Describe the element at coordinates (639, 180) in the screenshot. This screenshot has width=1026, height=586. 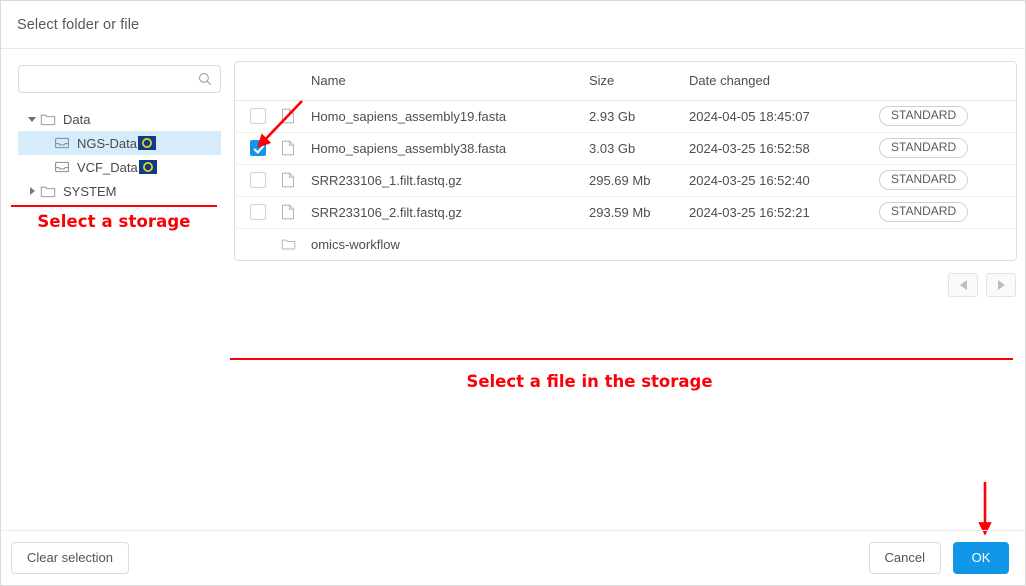
I see `row-size: 295.69 Mb` at that location.